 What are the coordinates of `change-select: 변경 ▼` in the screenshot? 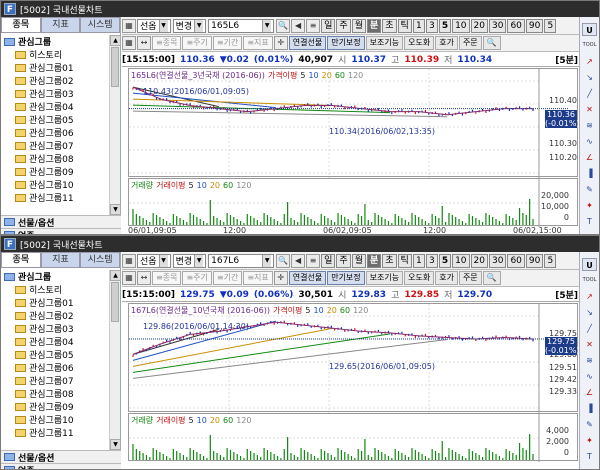 It's located at (189, 25).